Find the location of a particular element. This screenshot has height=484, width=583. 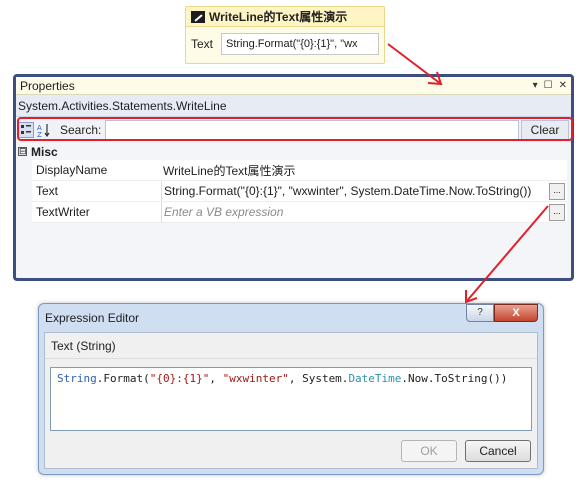

property-value-placeholder: Enter a VB expression is located at coordinates (355, 212).